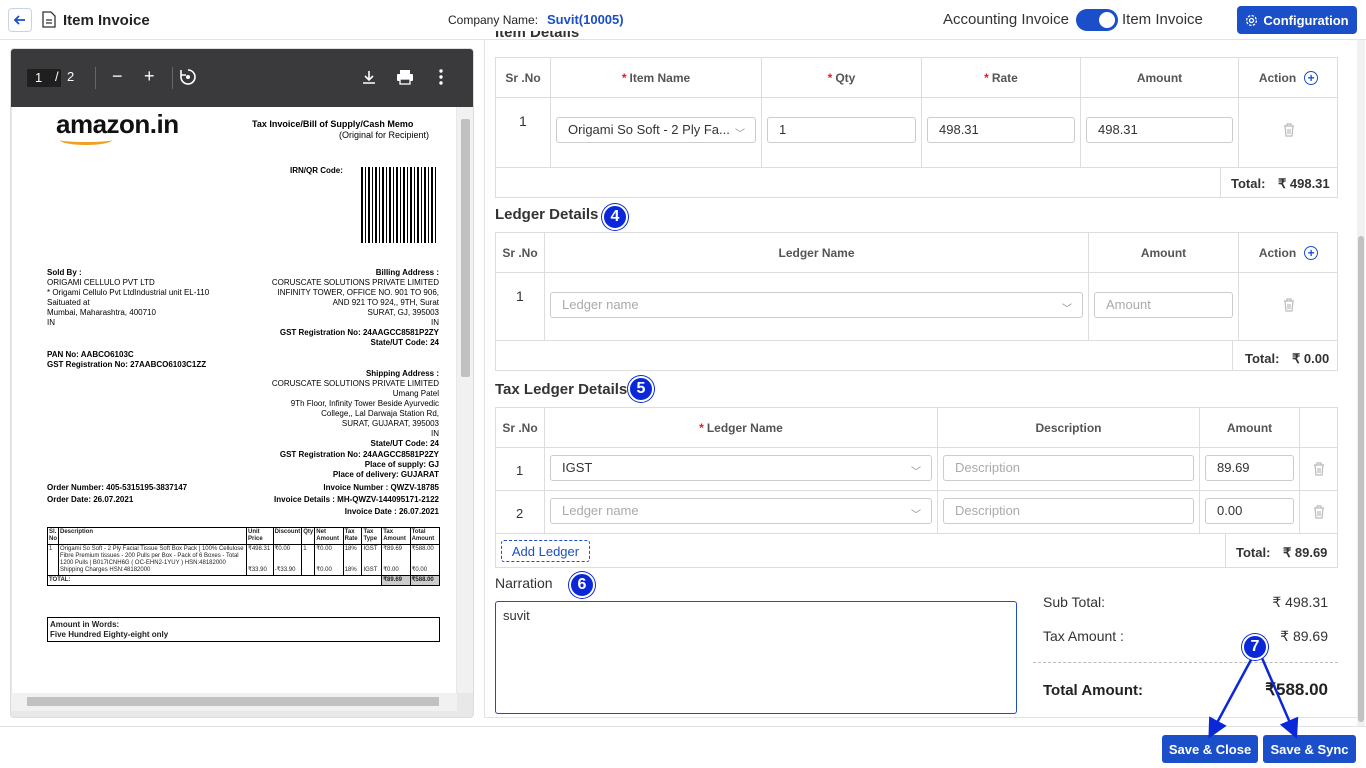 This screenshot has height=768, width=1366. Describe the element at coordinates (405, 77) in the screenshot. I see `print-icon` at that location.